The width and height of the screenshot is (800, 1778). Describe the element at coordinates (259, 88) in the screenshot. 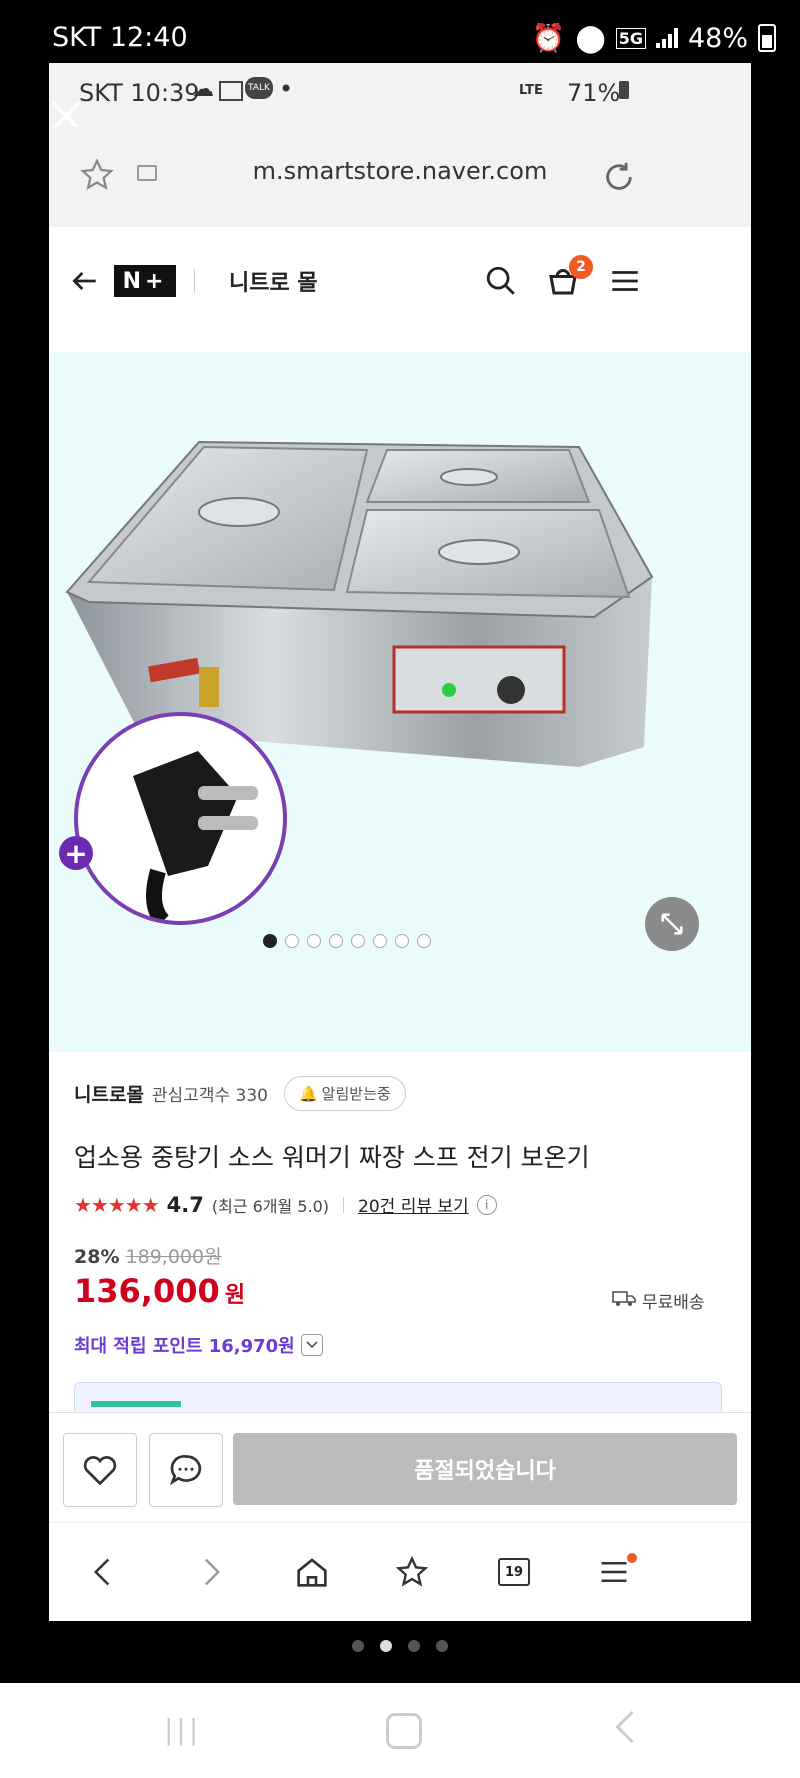

I see `talk-icon: TALK` at that location.